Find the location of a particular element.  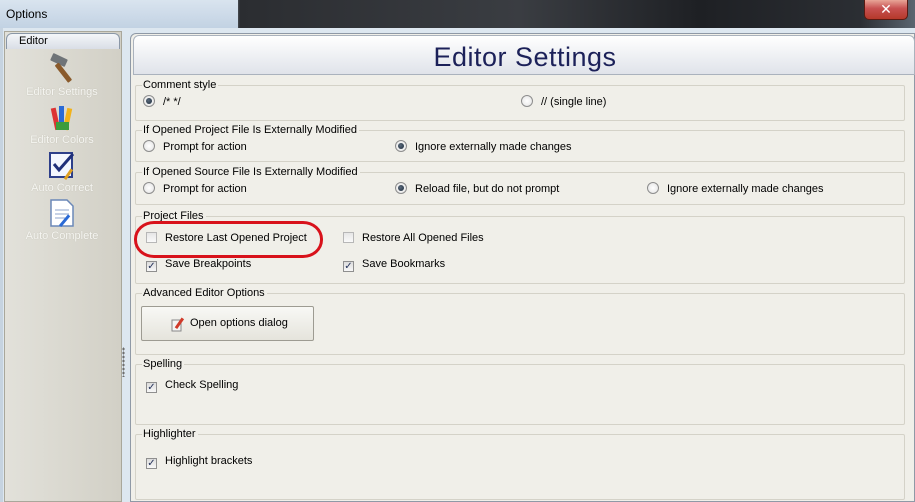

window-title: Options is located at coordinates (27, 14).